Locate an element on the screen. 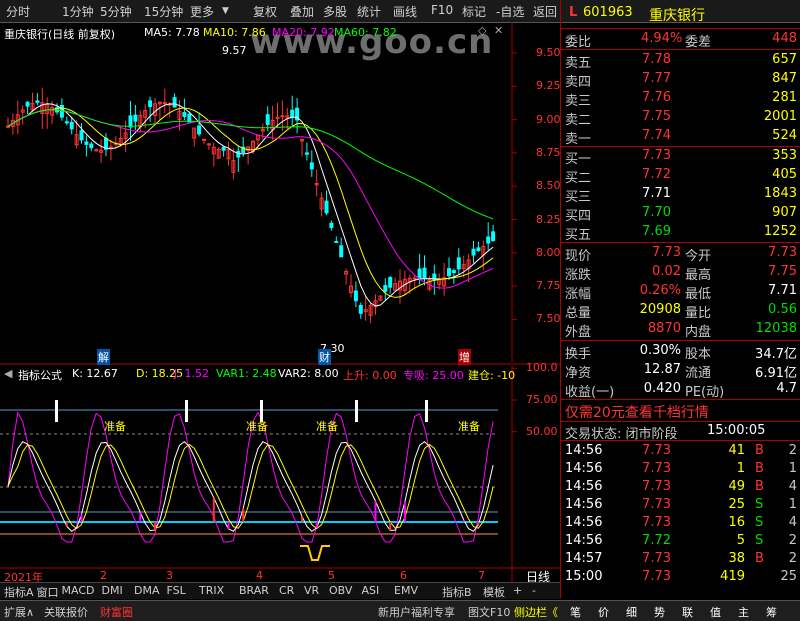 This screenshot has width=800, height=621. fin-value: 4.7 is located at coordinates (786, 388).